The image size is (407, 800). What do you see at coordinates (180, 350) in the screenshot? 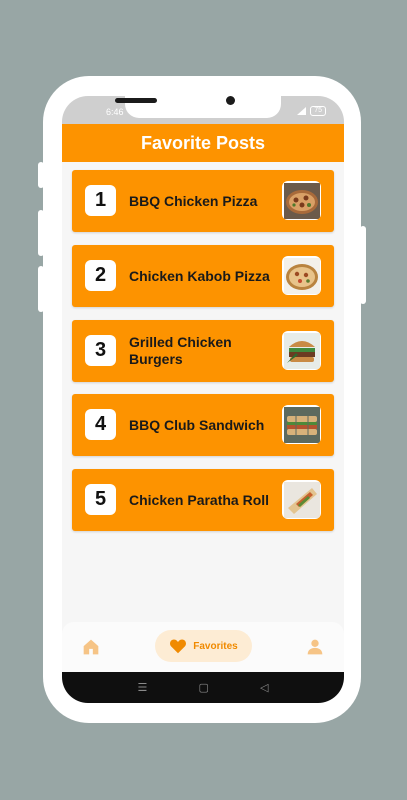
I see `post-title: Grilled Chicken Burgers` at bounding box center [180, 350].